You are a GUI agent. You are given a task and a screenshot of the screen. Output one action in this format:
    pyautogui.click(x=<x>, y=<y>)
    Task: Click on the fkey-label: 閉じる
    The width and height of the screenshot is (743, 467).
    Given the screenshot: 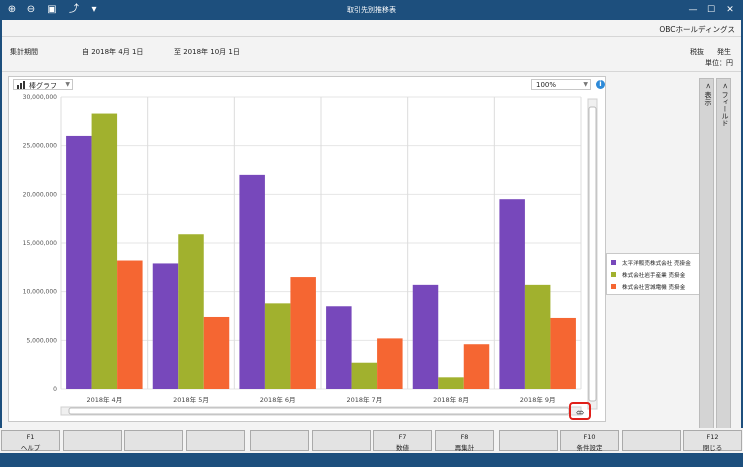 What is the action you would take?
    pyautogui.click(x=712, y=448)
    